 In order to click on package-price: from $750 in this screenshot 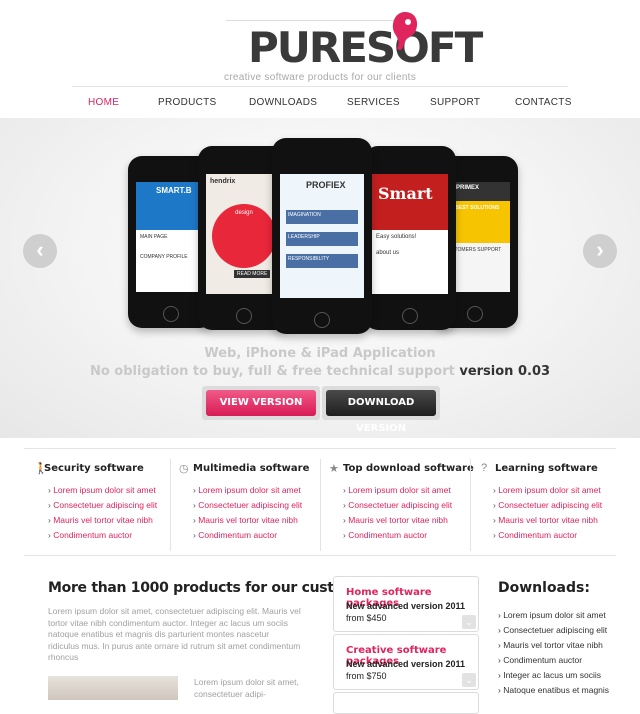, I will do `click(366, 676)`.